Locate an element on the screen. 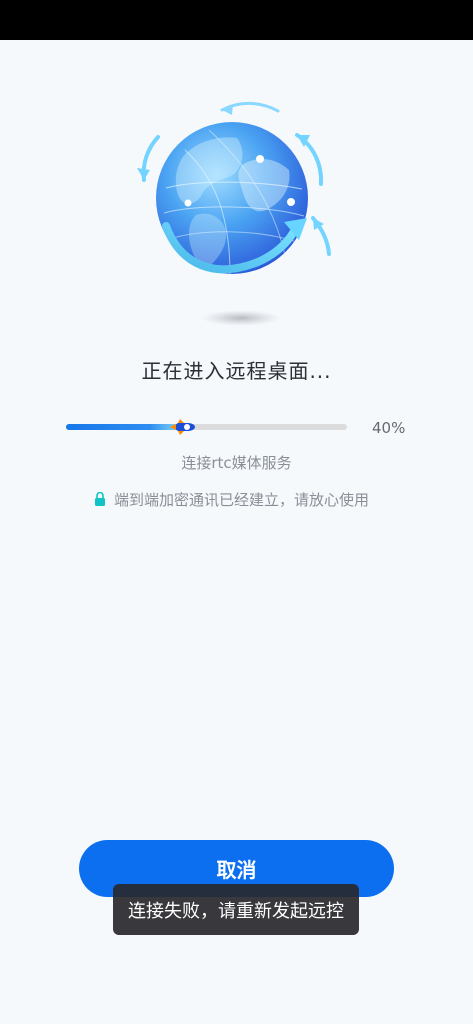 Image resolution: width=473 pixels, height=1024 pixels. connection-status-text: 连接rtc媒体服务 is located at coordinates (236, 463).